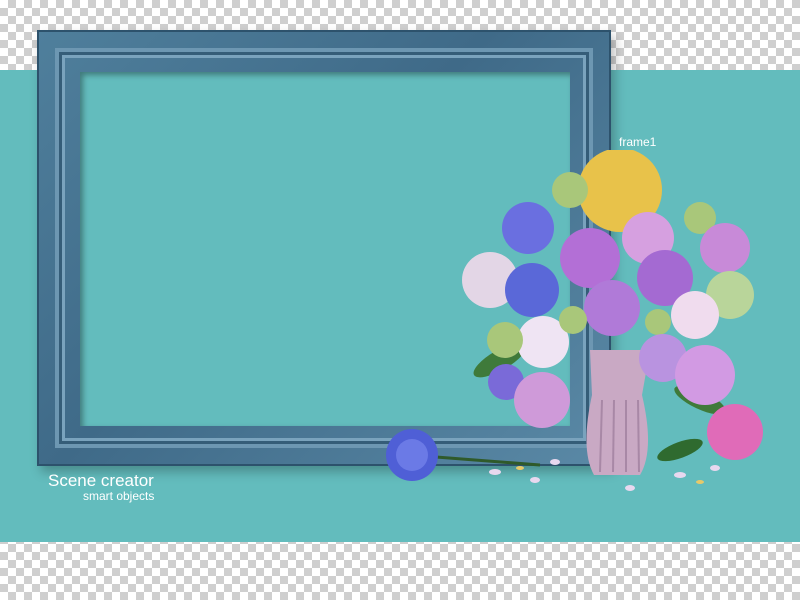 This screenshot has width=800, height=600. Describe the element at coordinates (618, 412) in the screenshot. I see `vase` at that location.